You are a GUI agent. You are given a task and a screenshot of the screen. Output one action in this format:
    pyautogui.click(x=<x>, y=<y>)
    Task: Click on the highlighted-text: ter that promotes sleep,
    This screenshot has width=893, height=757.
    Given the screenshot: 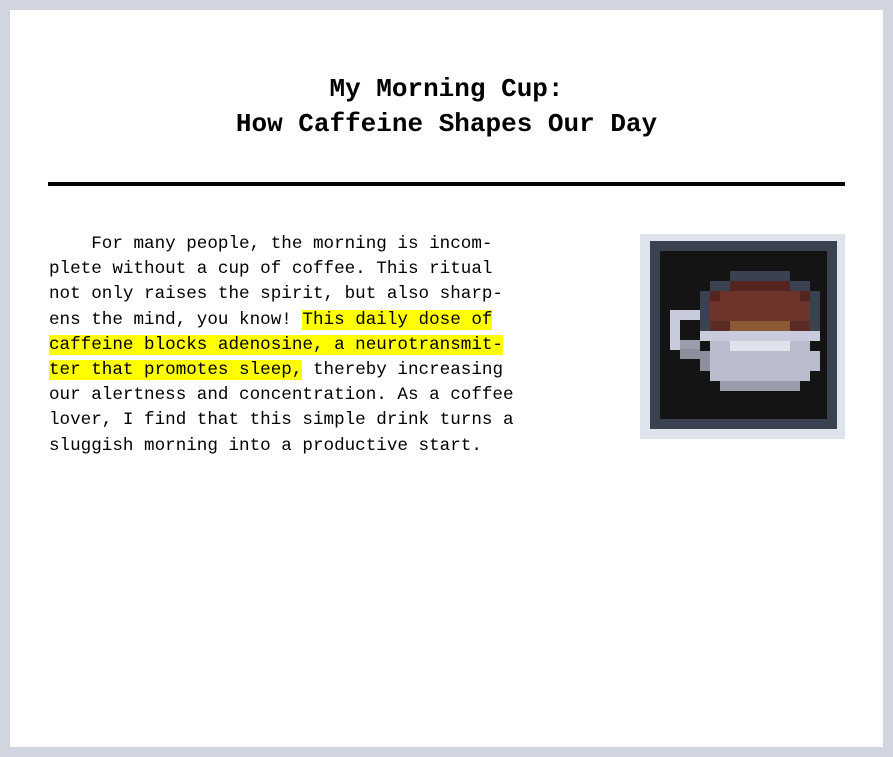 What is the action you would take?
    pyautogui.click(x=176, y=370)
    